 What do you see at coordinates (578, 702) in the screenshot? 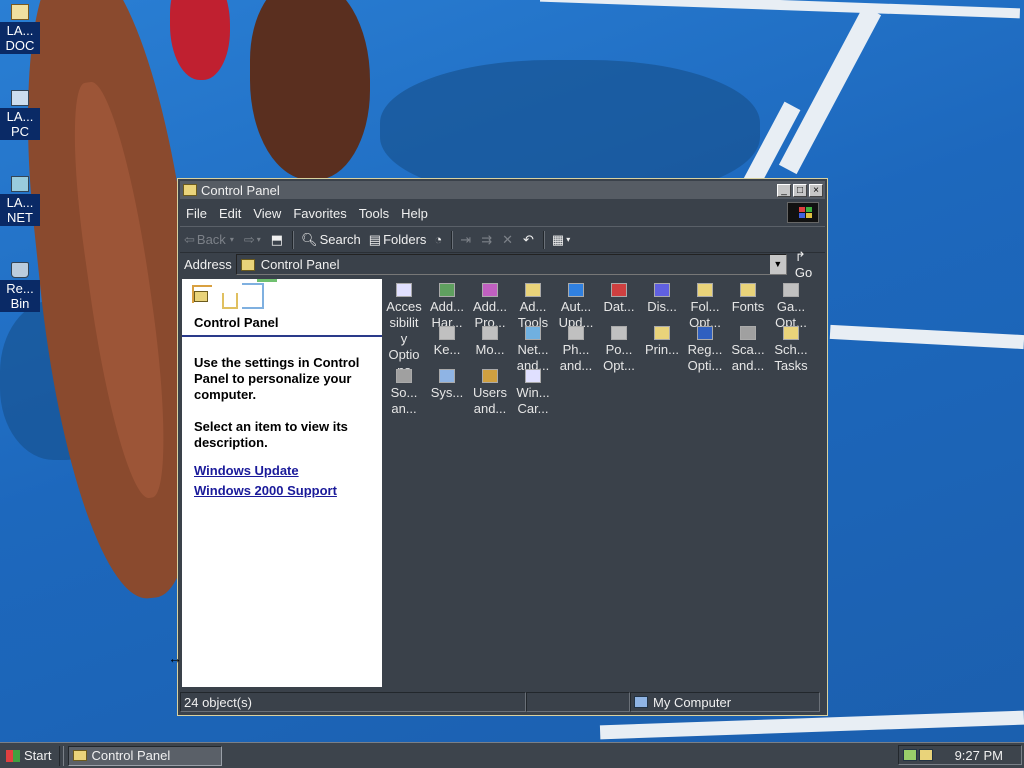
I see `status-empty-cell` at bounding box center [578, 702].